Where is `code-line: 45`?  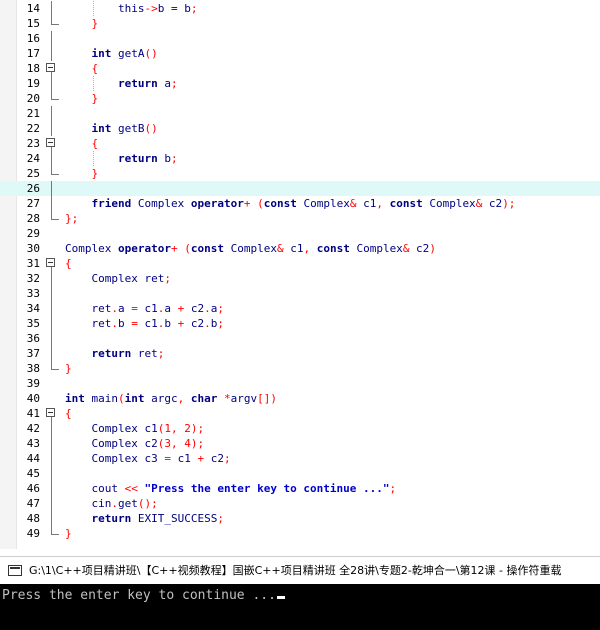
code-line: 45 is located at coordinates (300, 473).